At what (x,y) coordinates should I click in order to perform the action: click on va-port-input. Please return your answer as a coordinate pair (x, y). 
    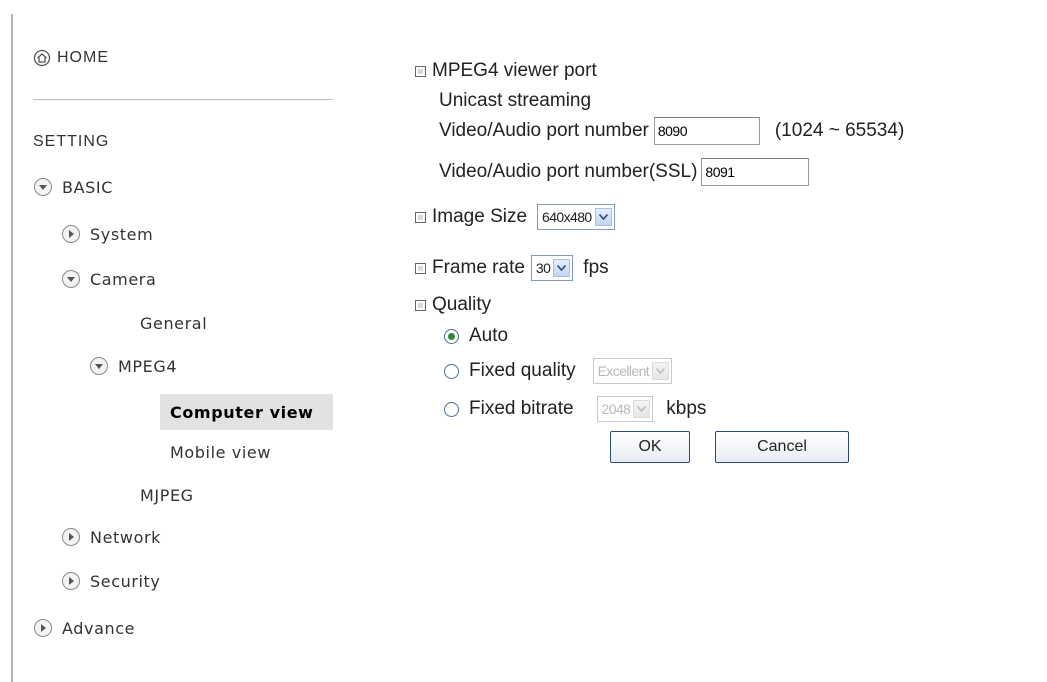
    Looking at the image, I should click on (706, 131).